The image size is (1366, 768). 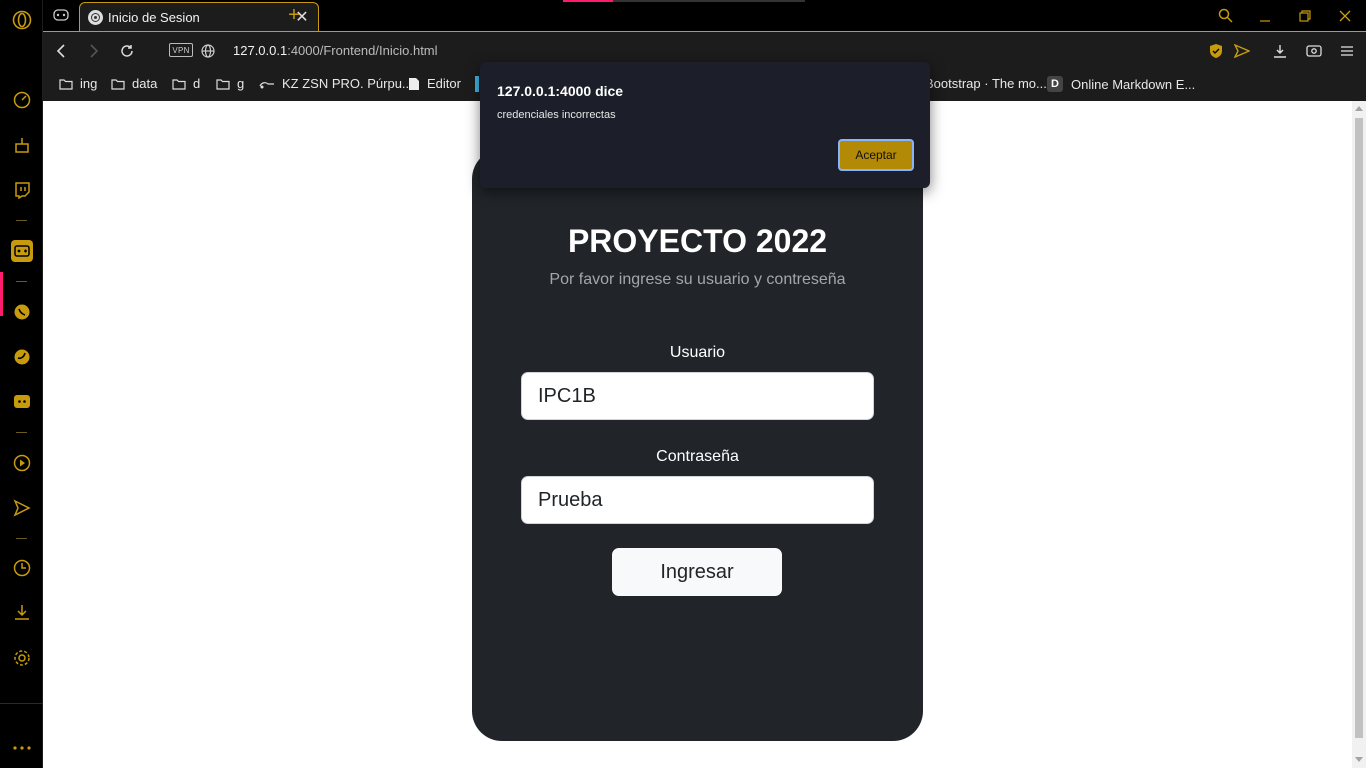 What do you see at coordinates (21, 658) in the screenshot?
I see `settings-icon` at bounding box center [21, 658].